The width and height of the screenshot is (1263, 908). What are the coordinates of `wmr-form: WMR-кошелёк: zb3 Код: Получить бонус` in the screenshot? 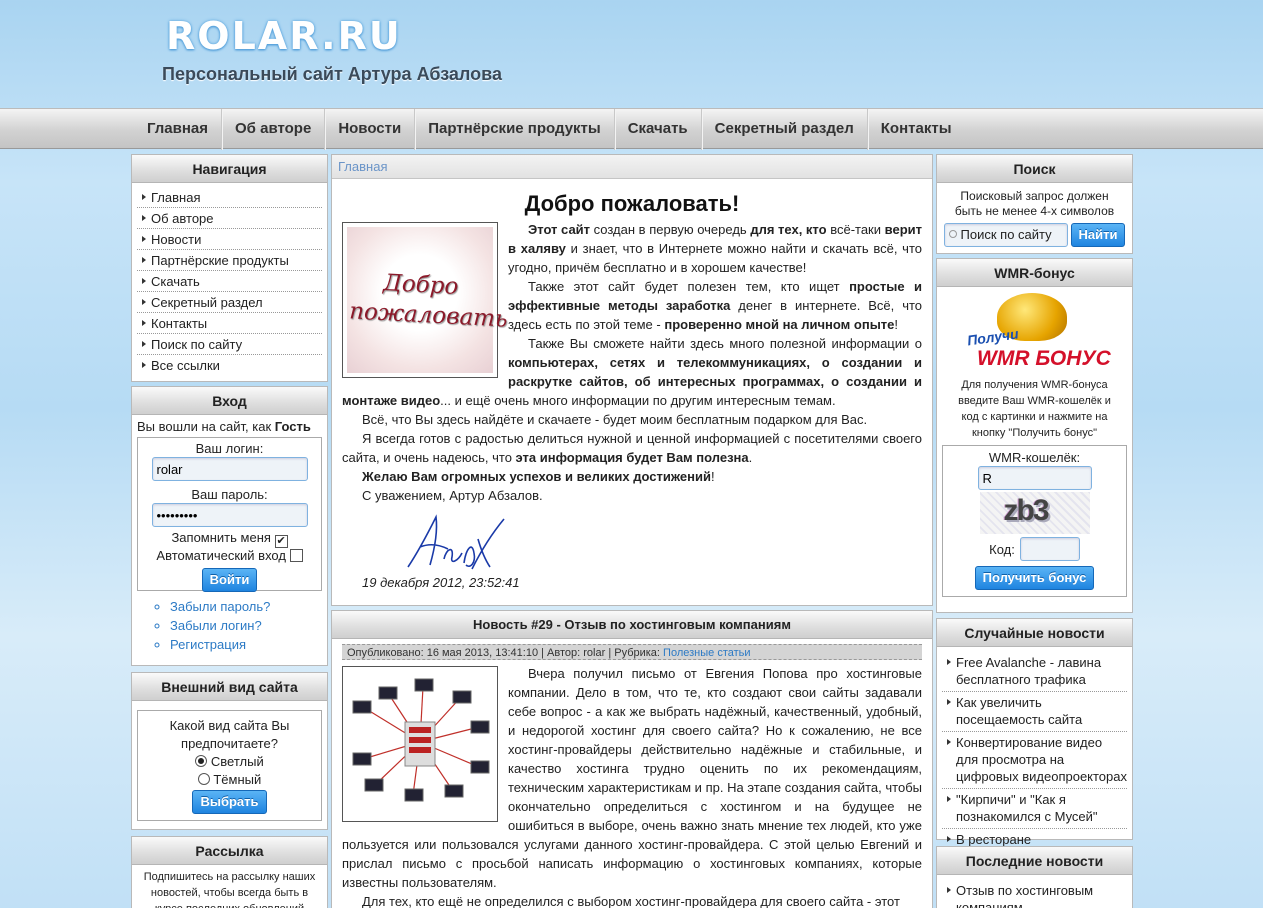 It's located at (1034, 521).